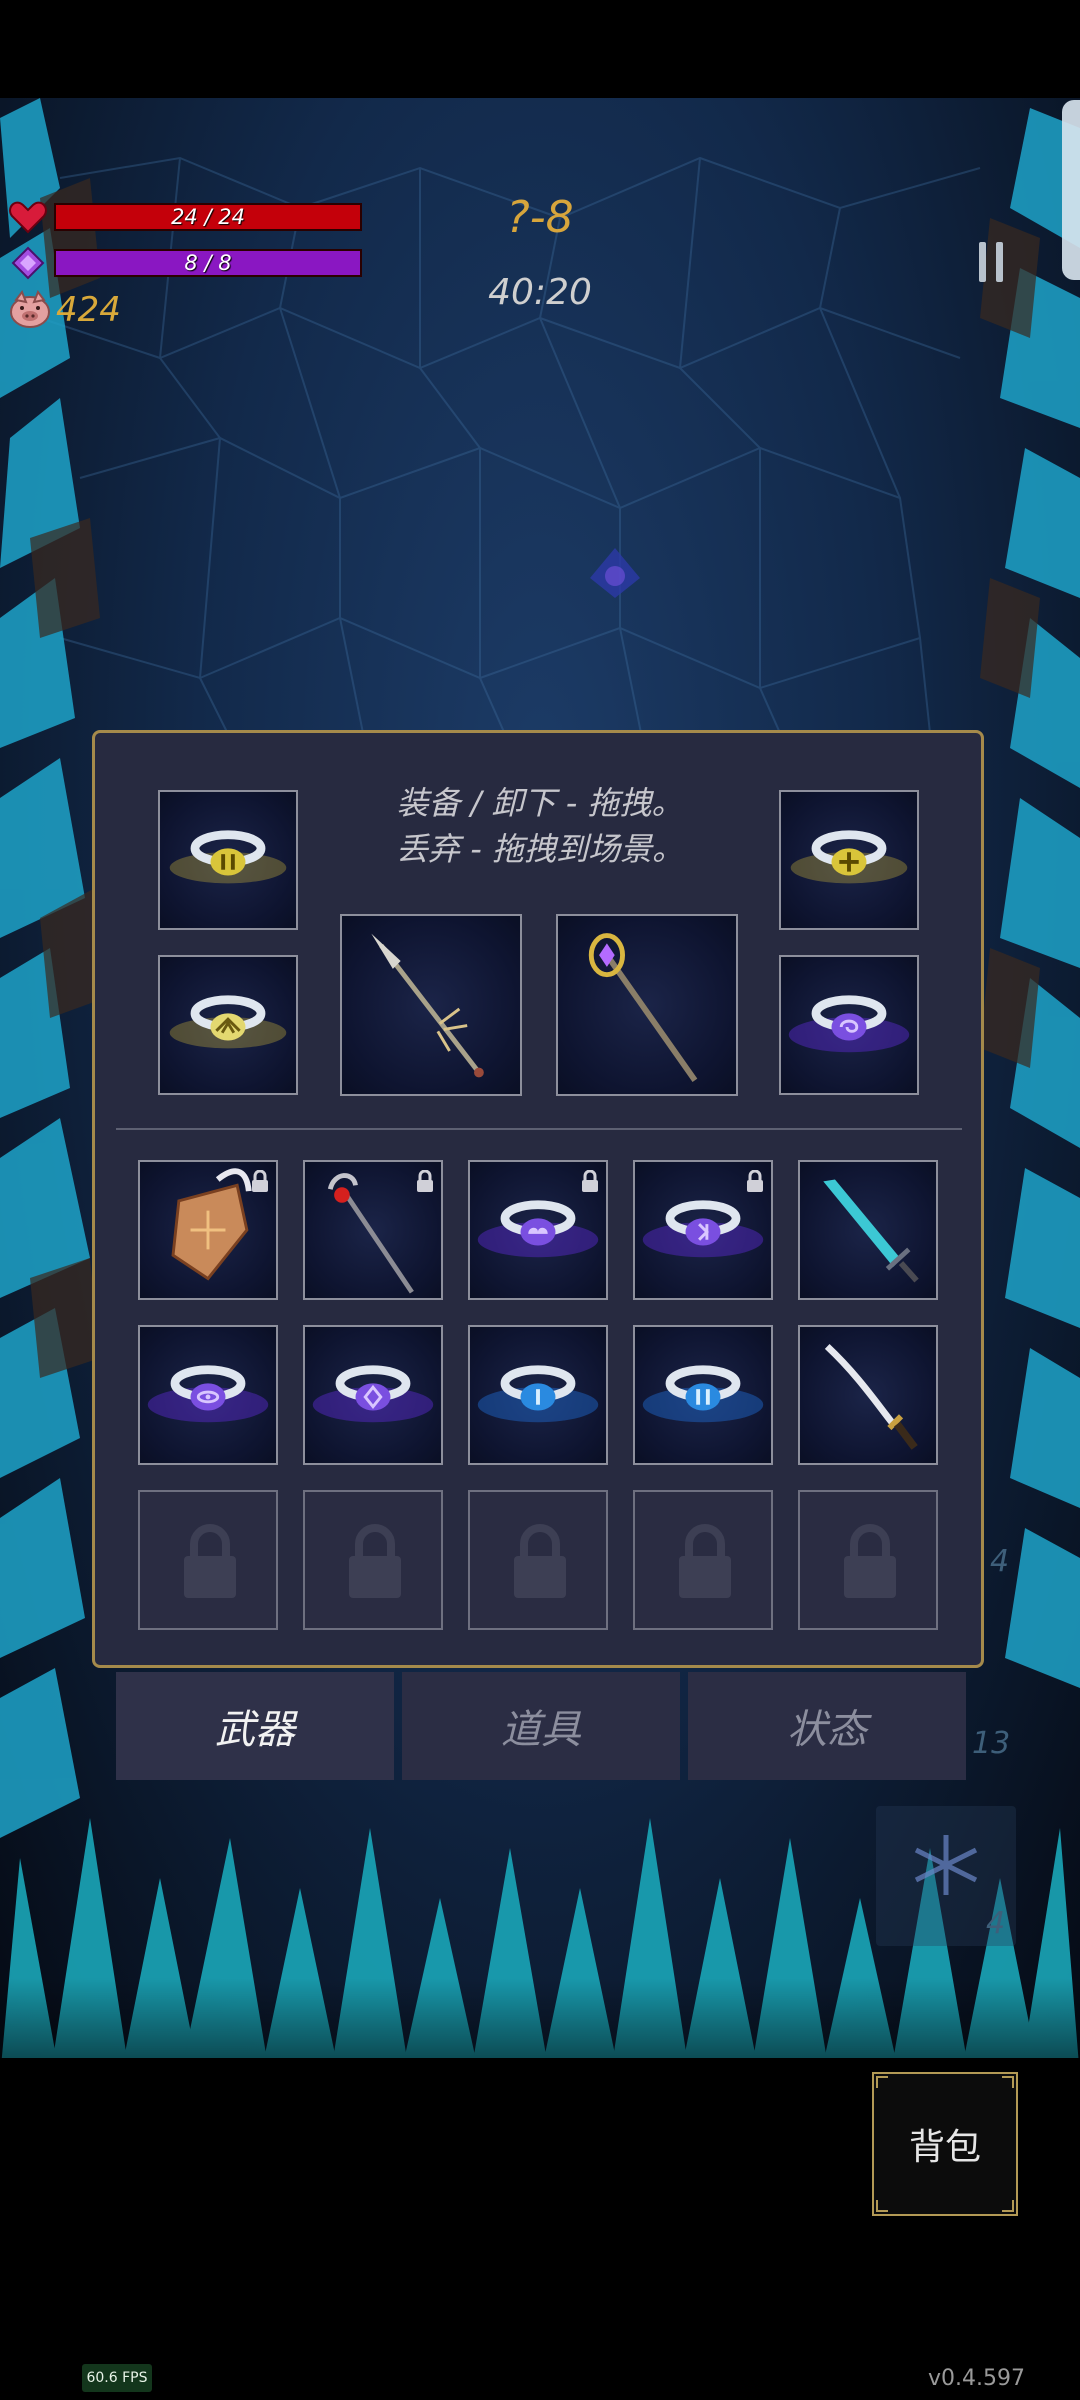 Image resolution: width=1080 pixels, height=2400 pixels. Describe the element at coordinates (228, 857) in the screenshot. I see `ring-yellow-gem-icon` at that location.